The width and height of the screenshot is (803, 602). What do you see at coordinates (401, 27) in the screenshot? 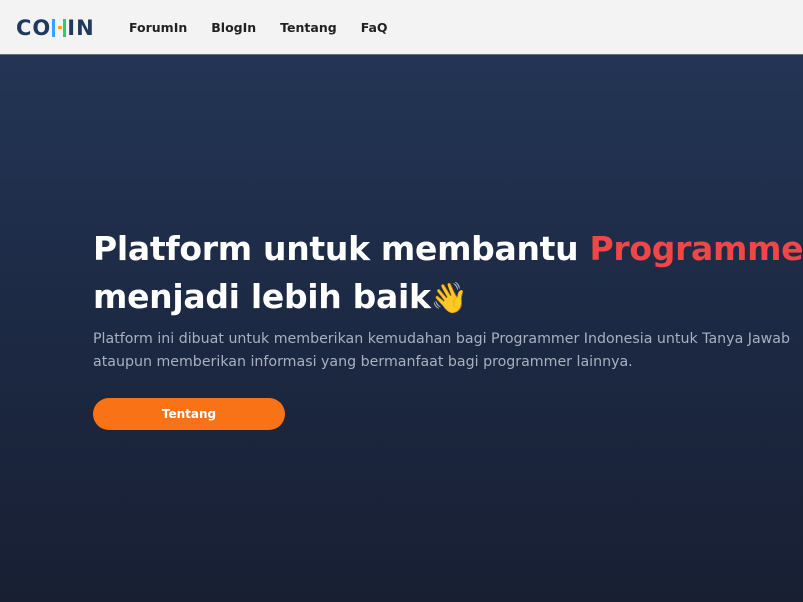
I see `top-navbar: CO IN ForumIn BlogIn Tentang FaQ` at bounding box center [401, 27].